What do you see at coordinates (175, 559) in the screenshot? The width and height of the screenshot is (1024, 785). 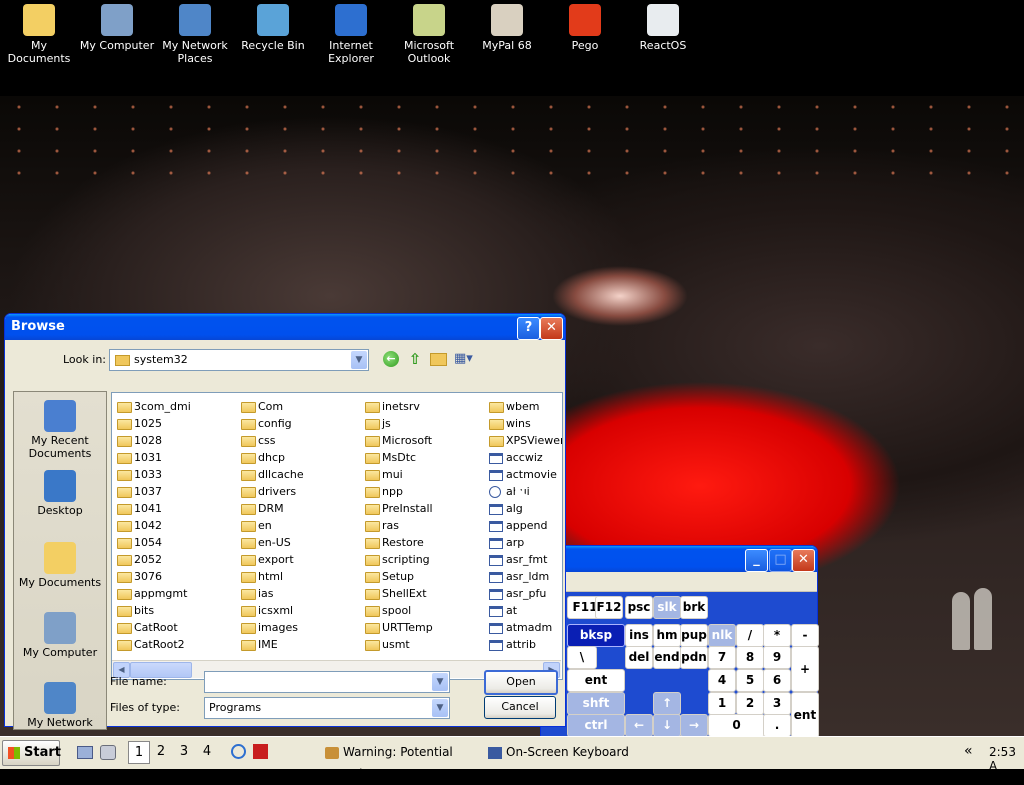 I see `file-item: 2052` at bounding box center [175, 559].